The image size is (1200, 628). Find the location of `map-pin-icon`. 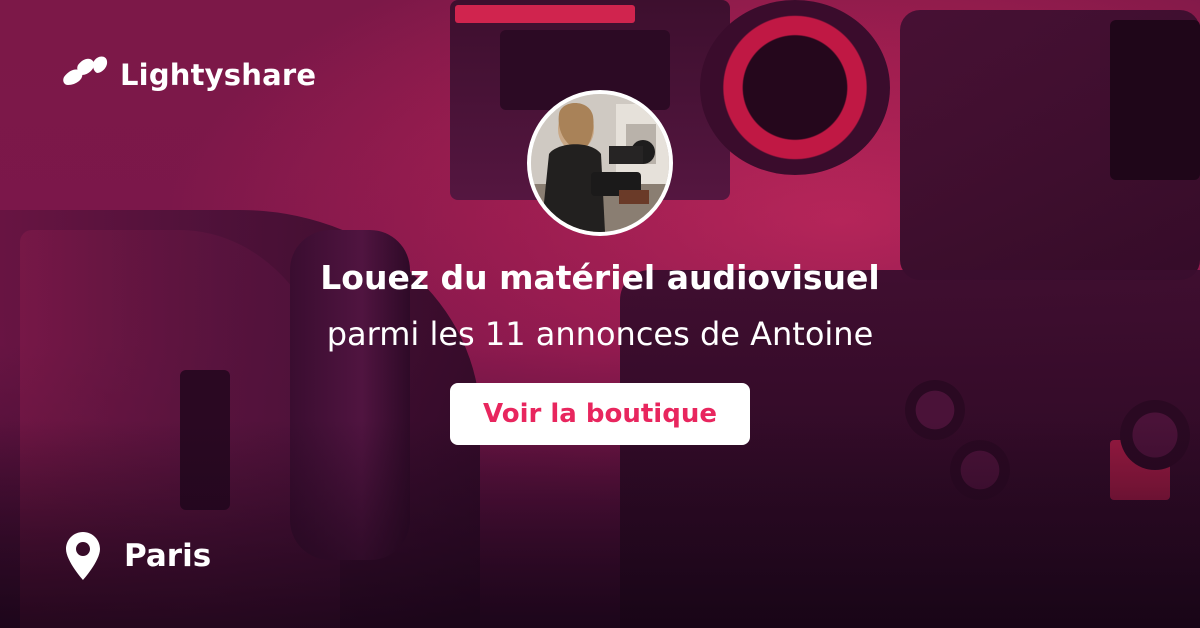

map-pin-icon is located at coordinates (83, 556).